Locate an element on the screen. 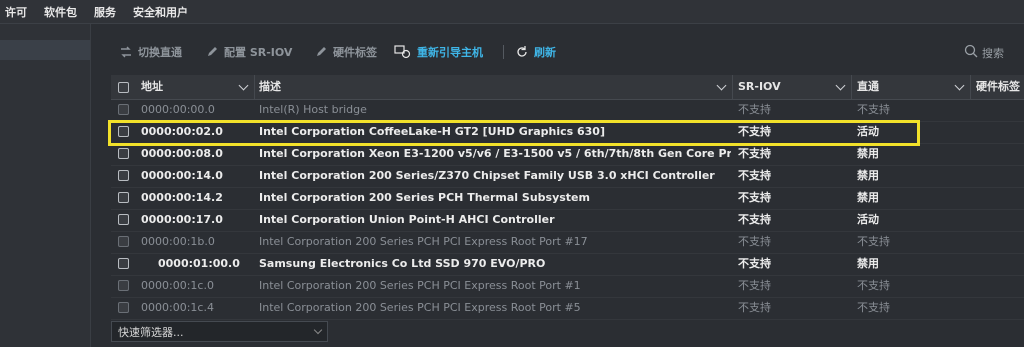  top-nav: 许可 软件包 服务 安全和用户 is located at coordinates (512, 12).